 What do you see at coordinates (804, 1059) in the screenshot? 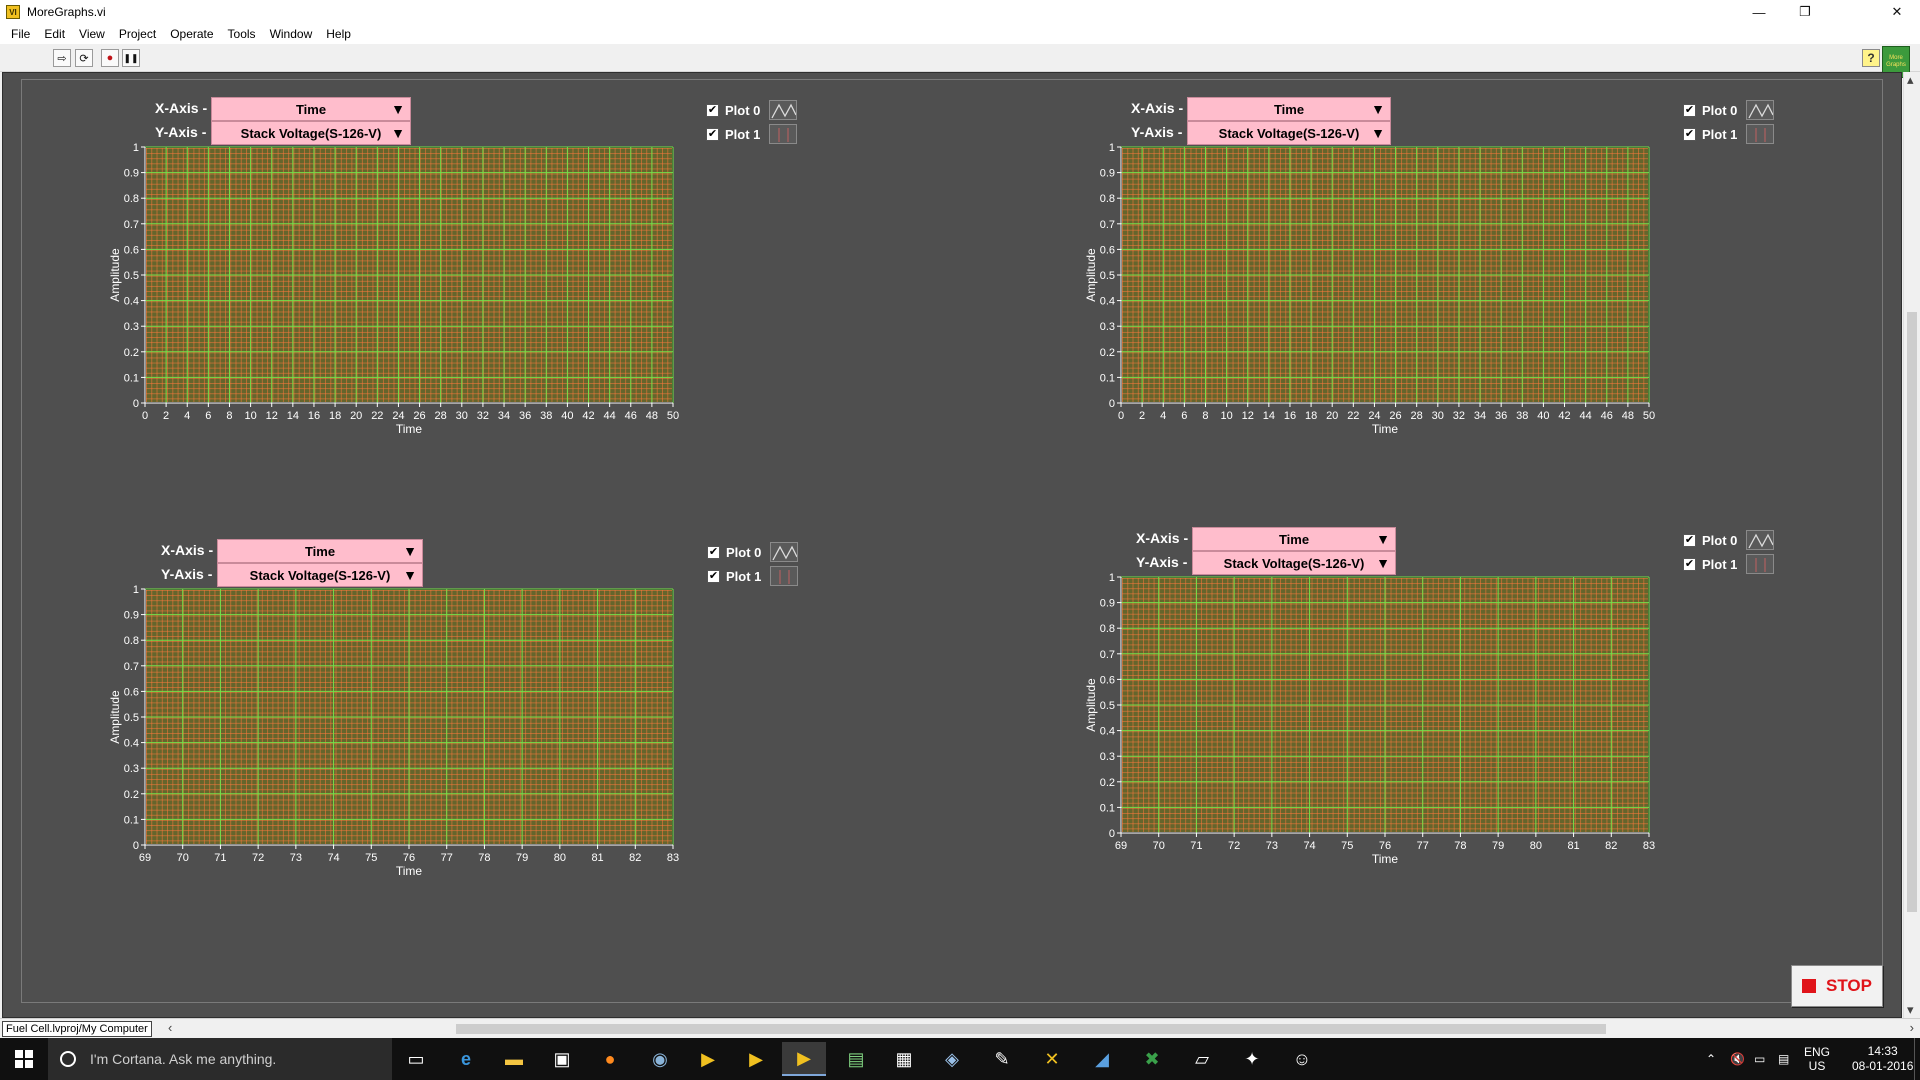
I see `taskbar-moregraphs-vi: ▶` at bounding box center [804, 1059].